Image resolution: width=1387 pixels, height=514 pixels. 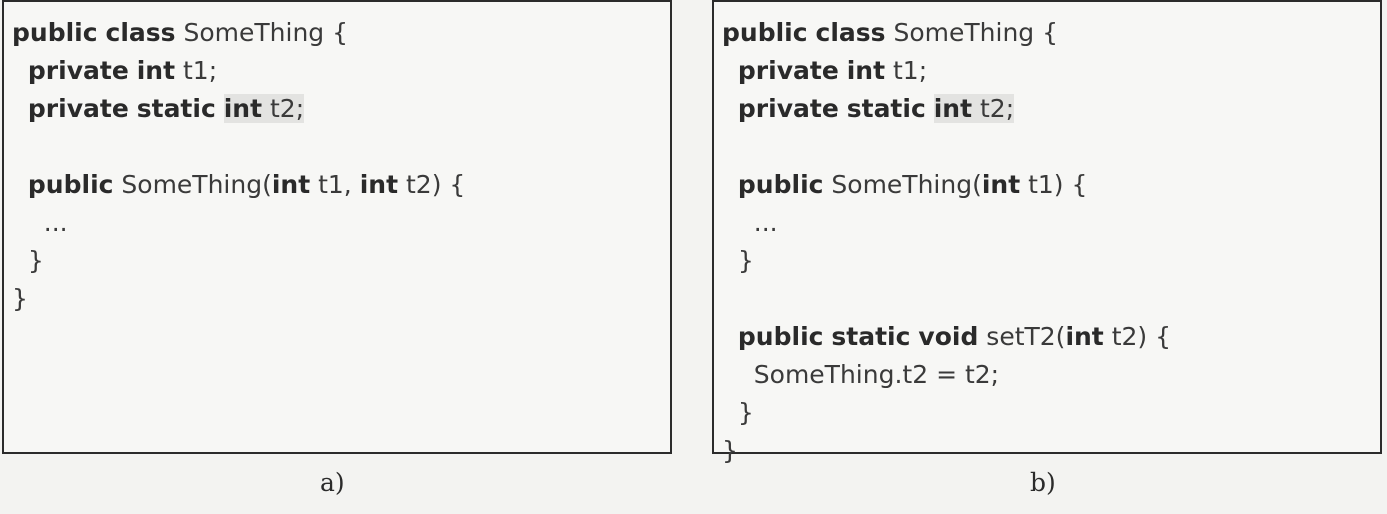 I want to click on code-line: SomeThing.t2 = t2;, so click(x=946, y=375).